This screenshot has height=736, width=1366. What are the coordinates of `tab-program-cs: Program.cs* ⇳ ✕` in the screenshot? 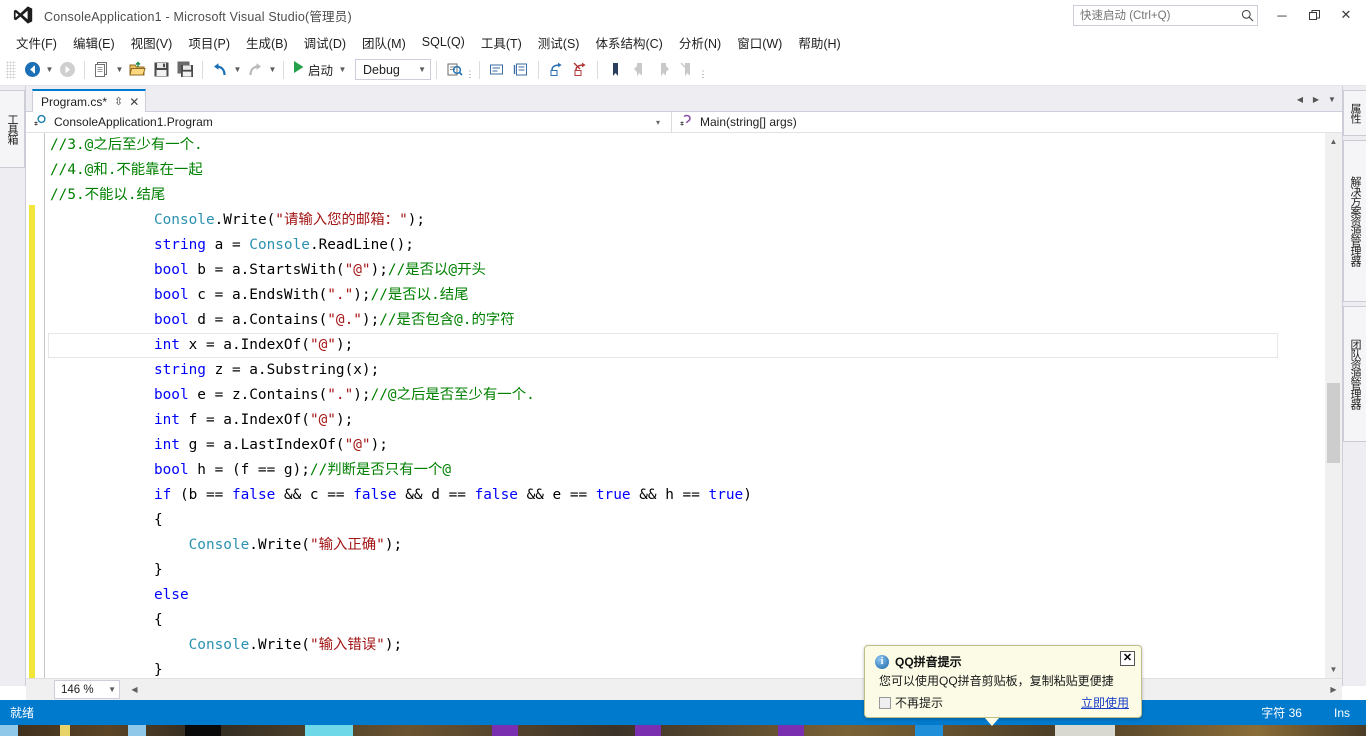 It's located at (89, 100).